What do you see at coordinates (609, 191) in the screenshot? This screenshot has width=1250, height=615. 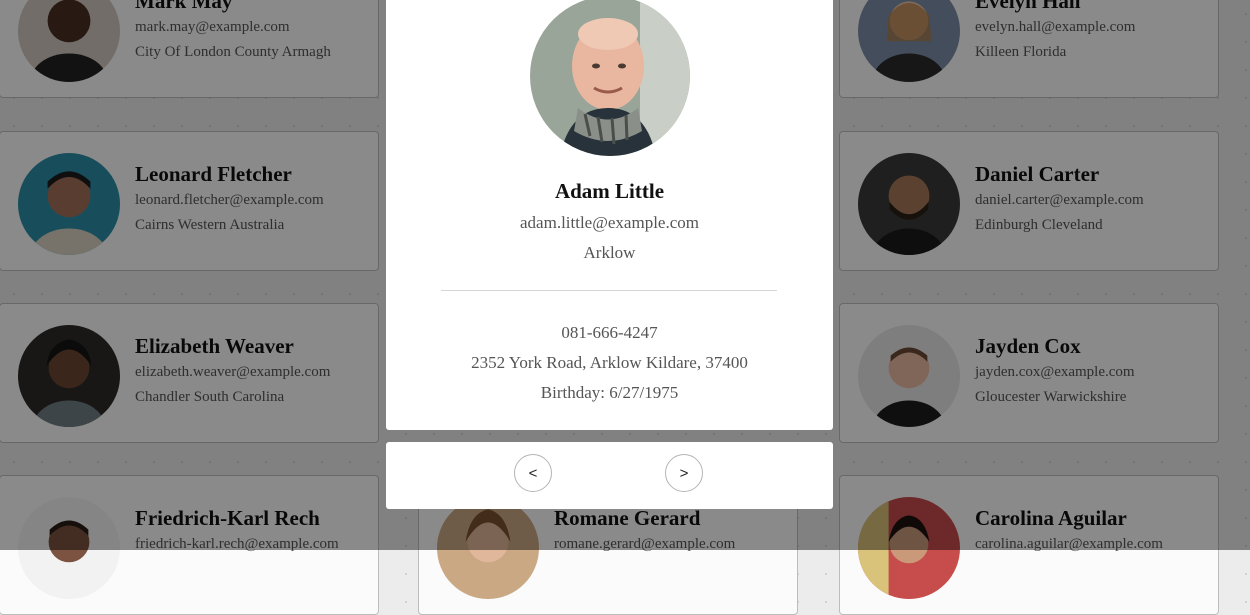 I see `modal-name: Adam Little` at bounding box center [609, 191].